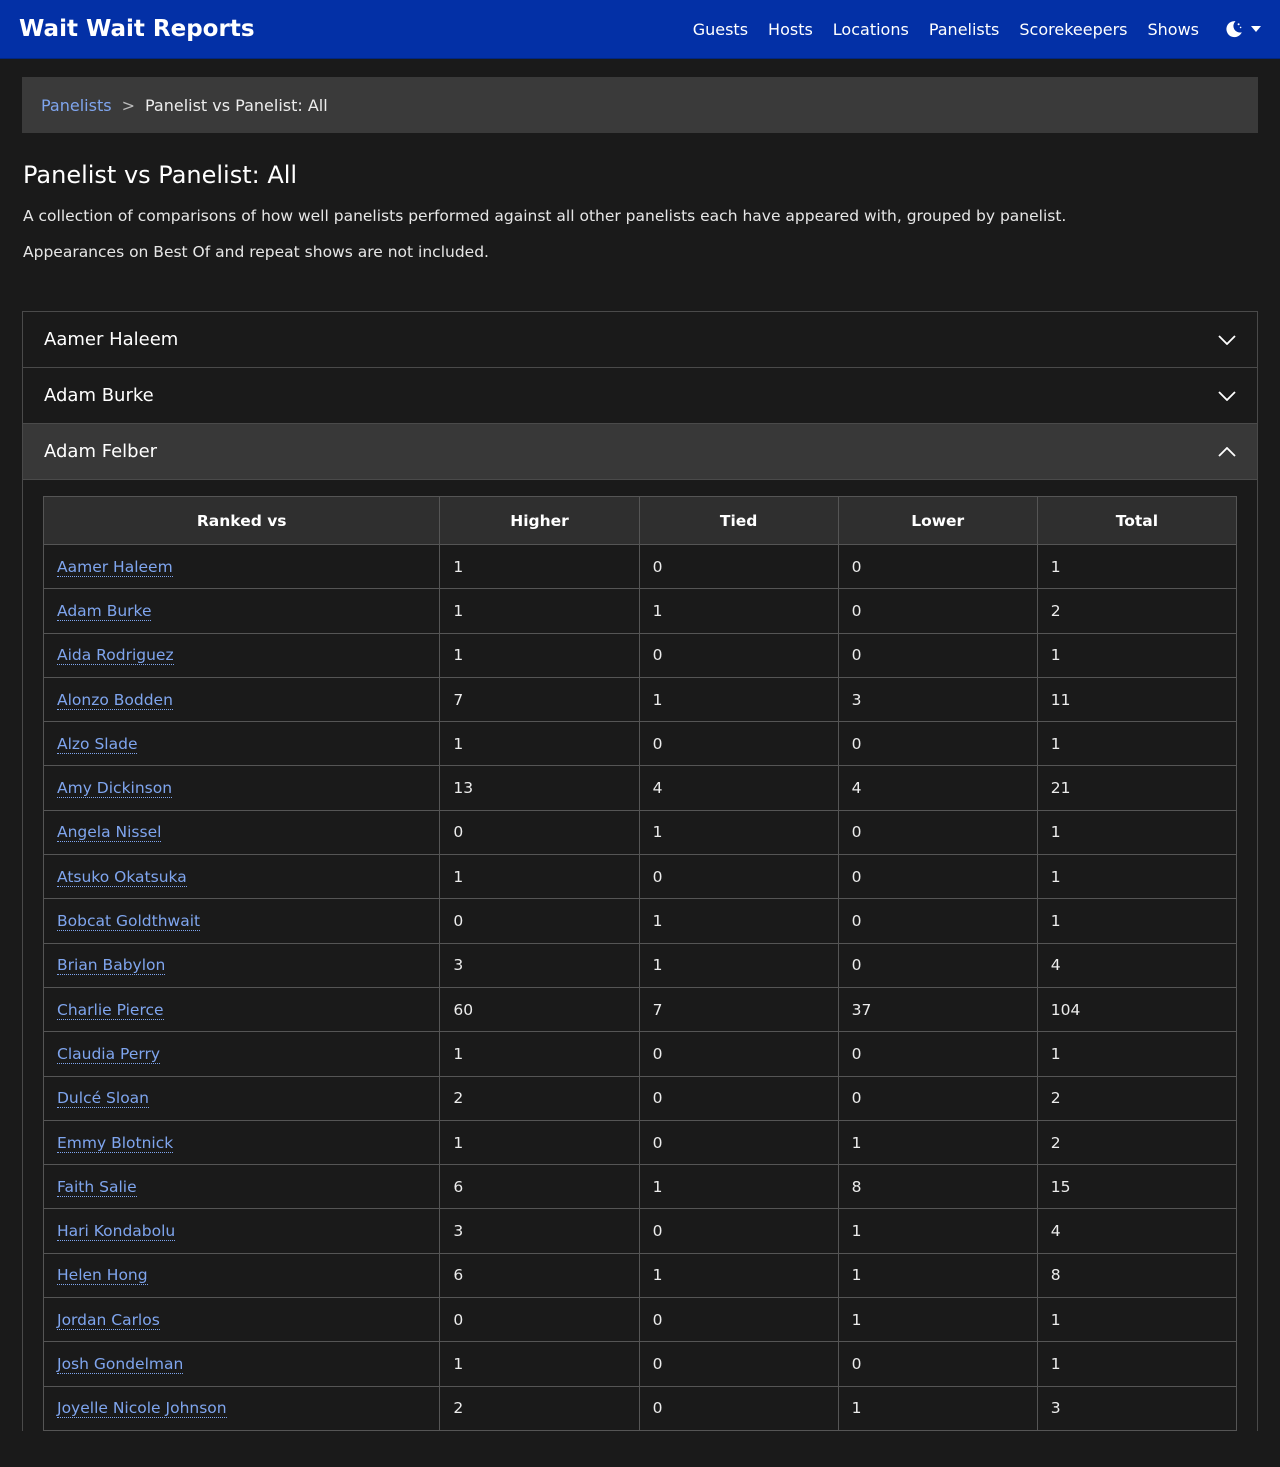 This screenshot has height=1467, width=1280. I want to click on panelist-link: Jordan Carlos, so click(108, 1320).